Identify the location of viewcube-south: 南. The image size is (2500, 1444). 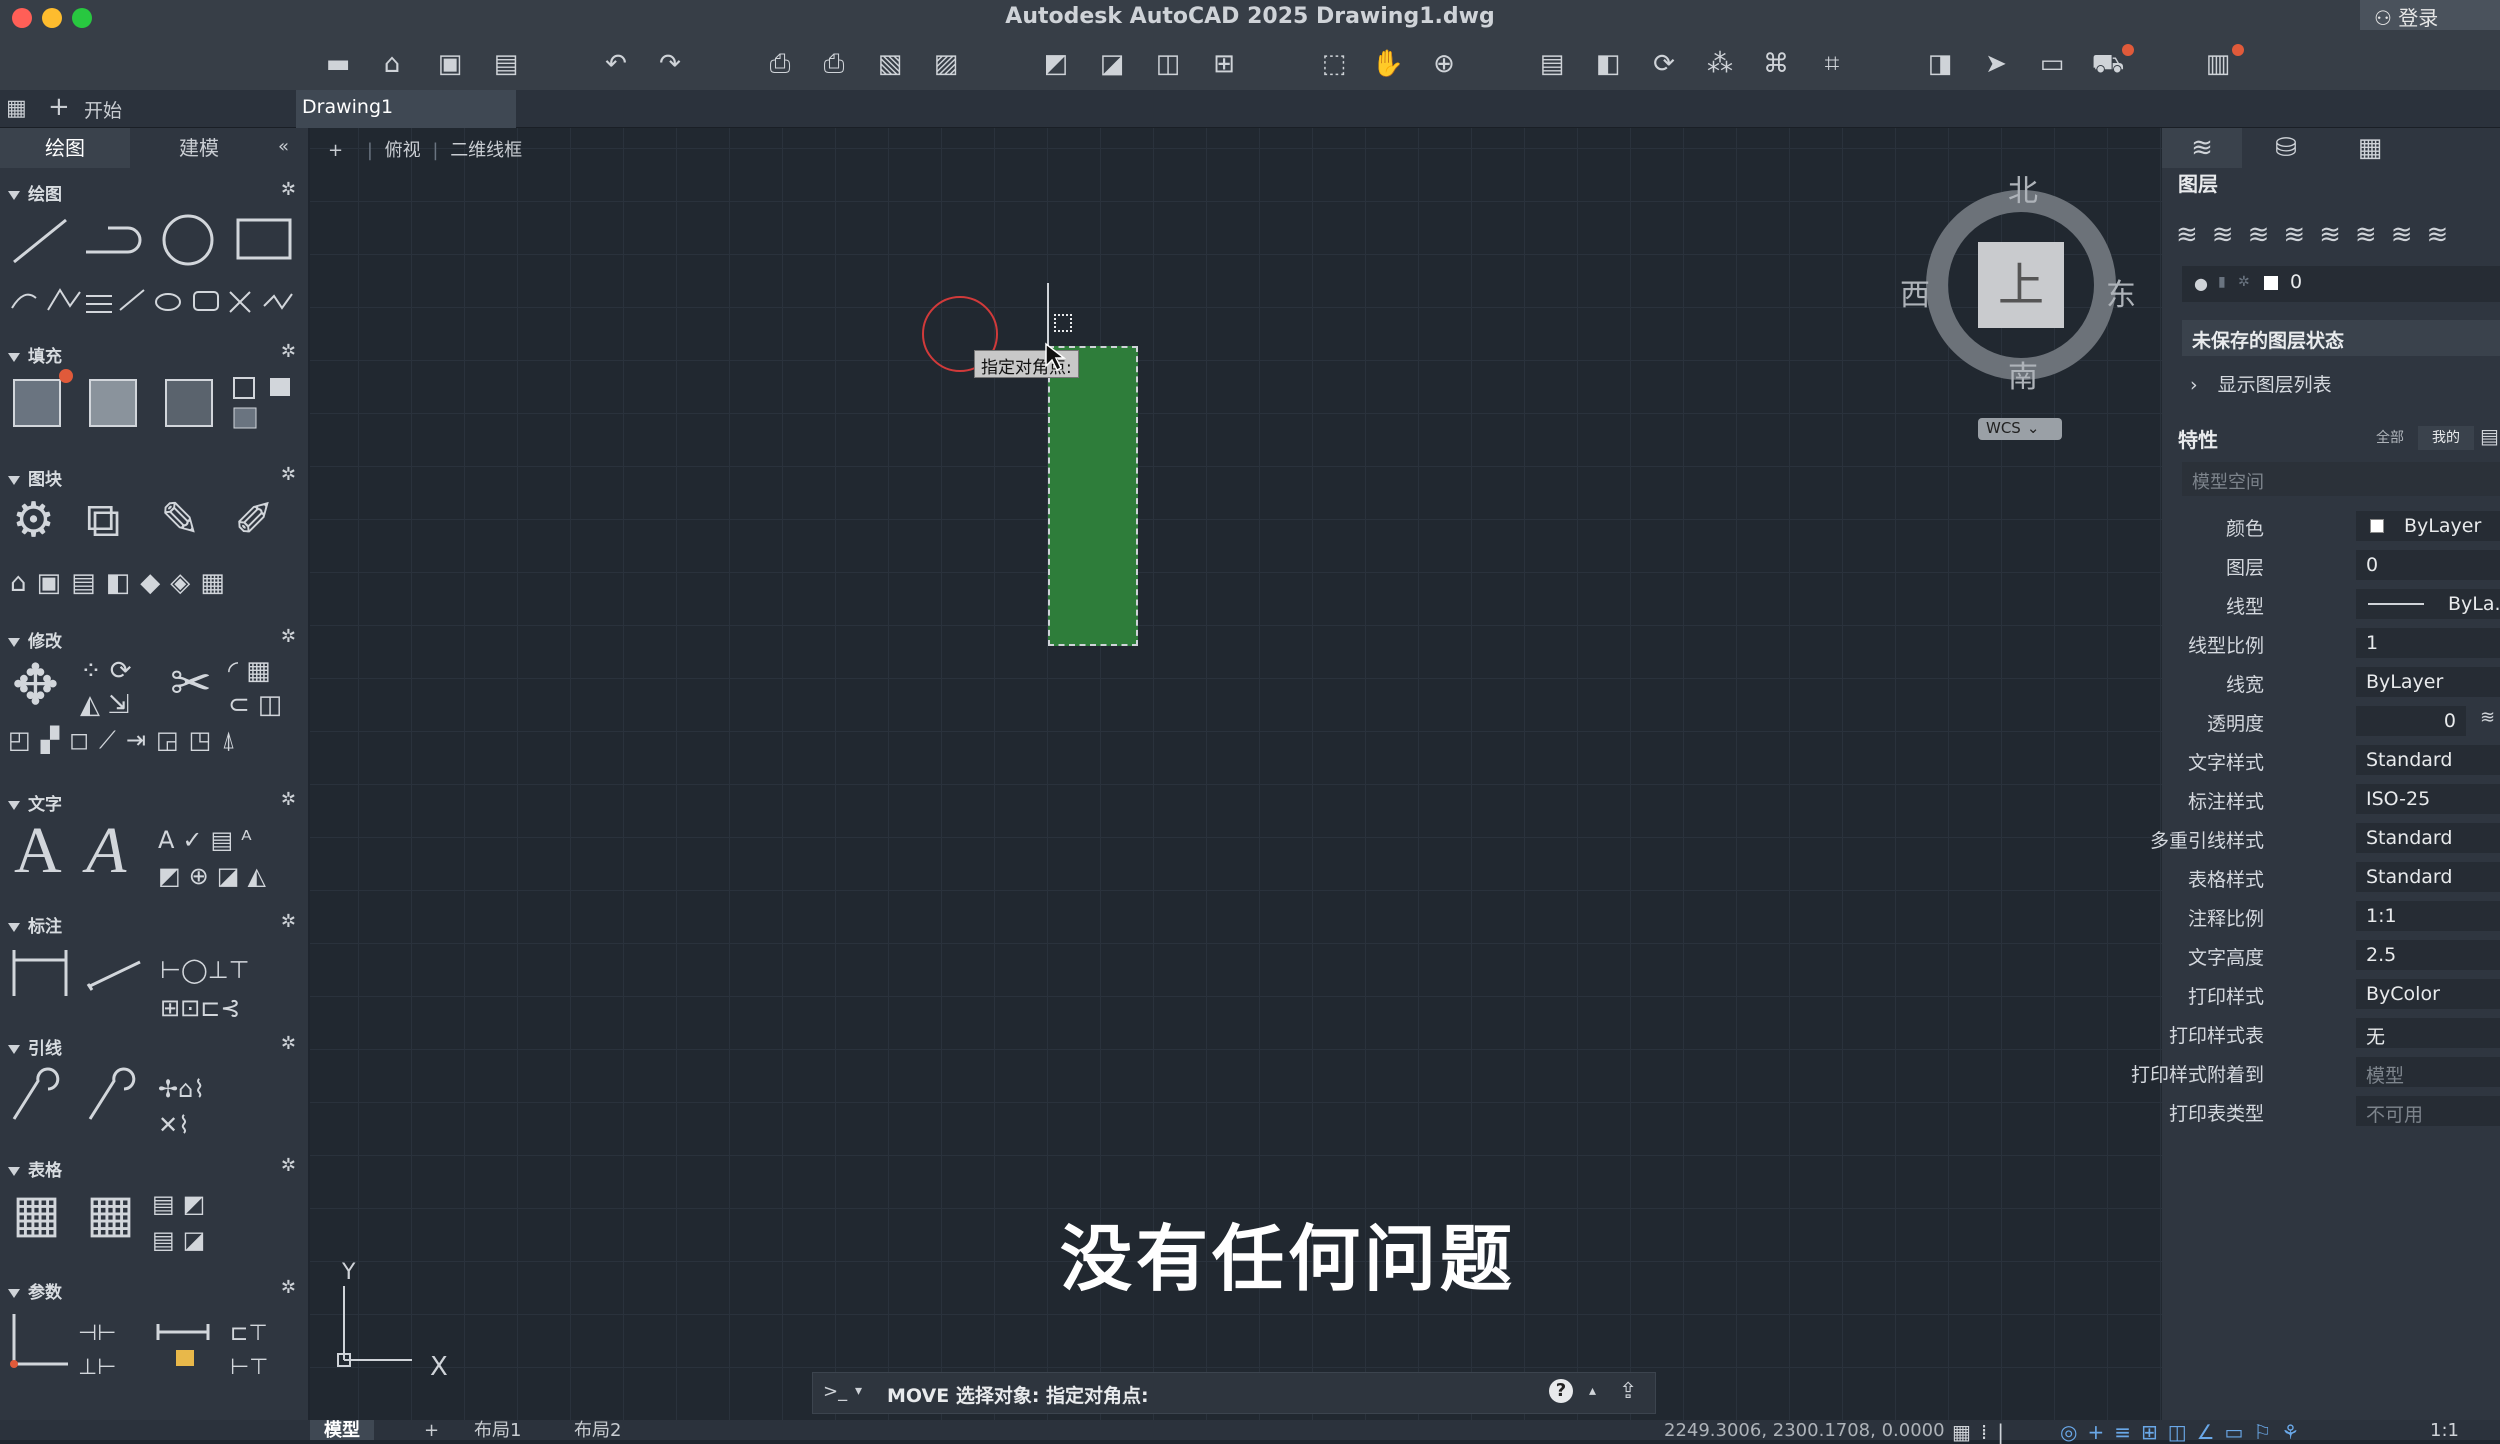
(2023, 374).